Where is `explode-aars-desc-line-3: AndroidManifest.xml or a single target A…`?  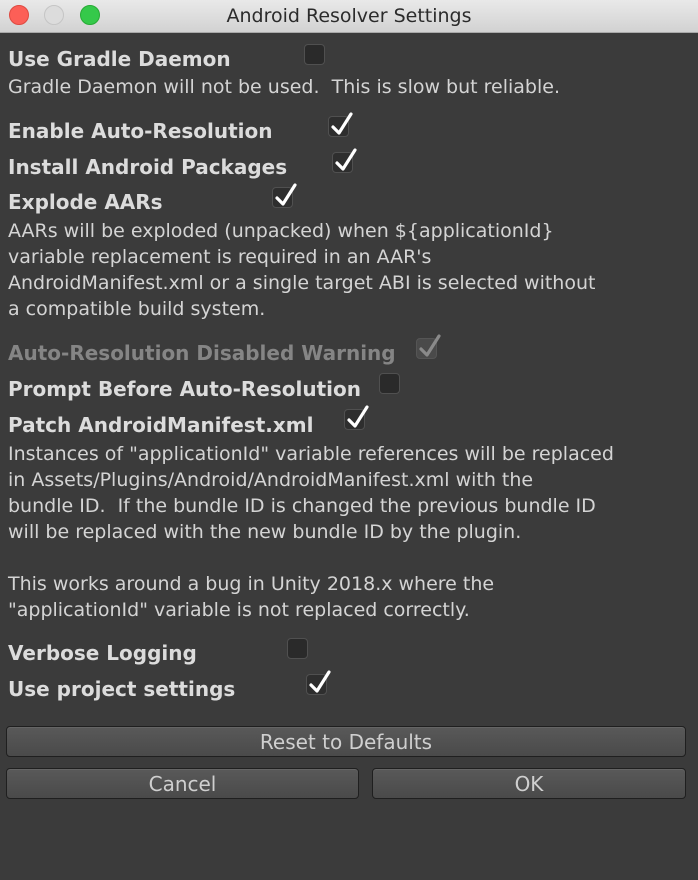
explode-aars-desc-line-3: AndroidManifest.xml or a single target A… is located at coordinates (302, 283).